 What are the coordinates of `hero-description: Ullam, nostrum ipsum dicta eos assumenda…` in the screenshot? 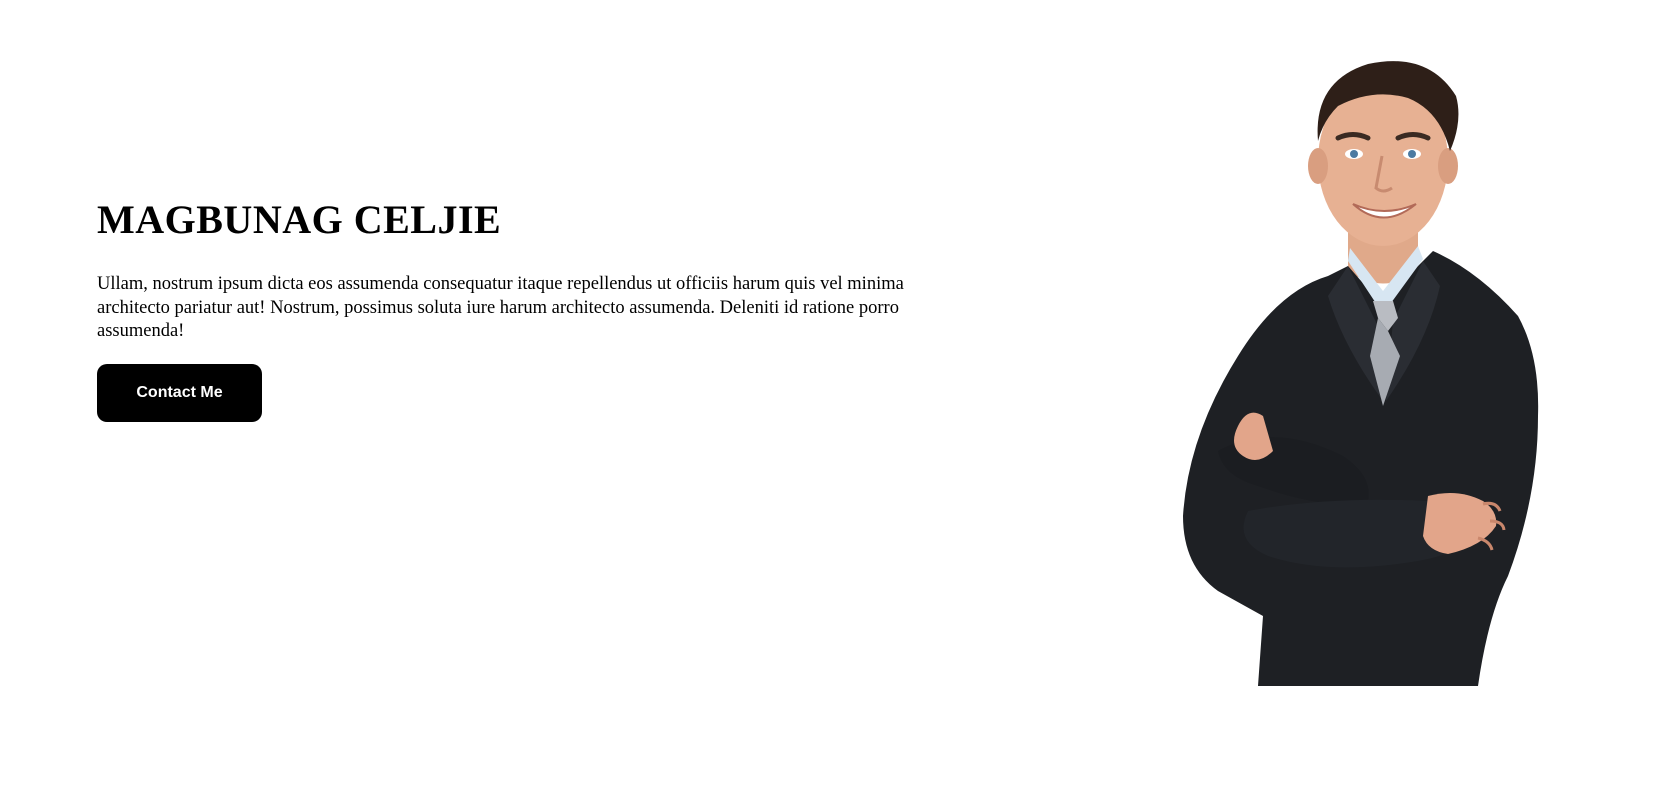 It's located at (500, 307).